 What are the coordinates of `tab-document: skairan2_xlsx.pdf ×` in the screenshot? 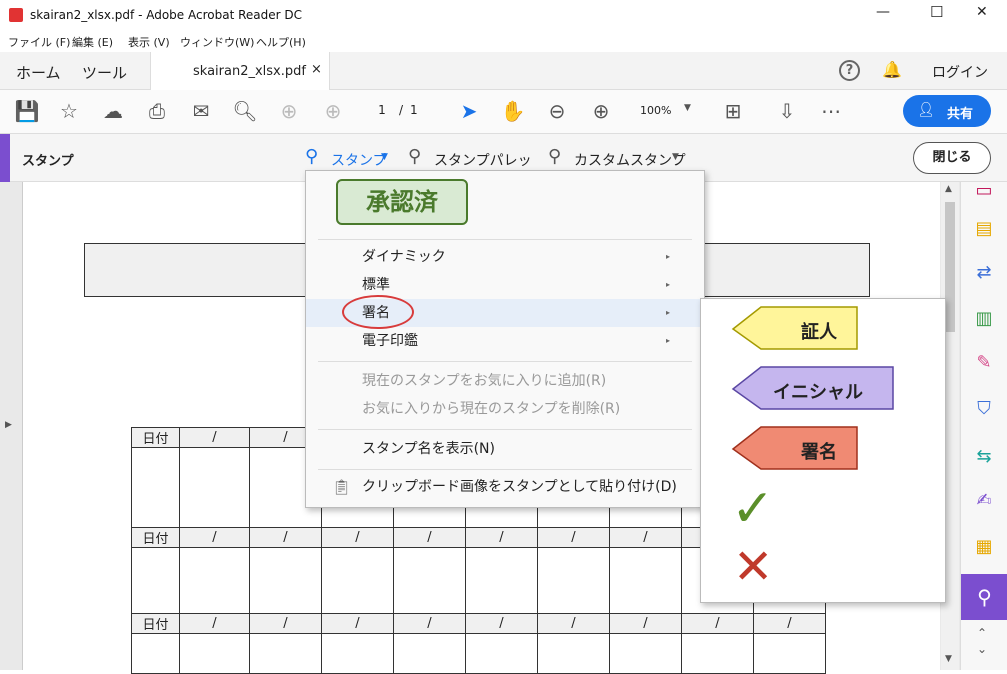 It's located at (240, 71).